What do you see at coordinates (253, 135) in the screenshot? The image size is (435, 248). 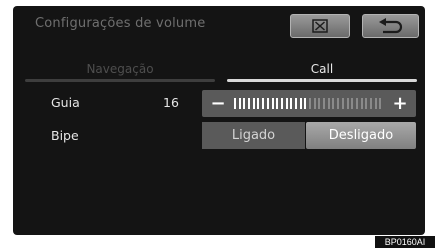 I see `bipe-ligado-button: Ligado` at bounding box center [253, 135].